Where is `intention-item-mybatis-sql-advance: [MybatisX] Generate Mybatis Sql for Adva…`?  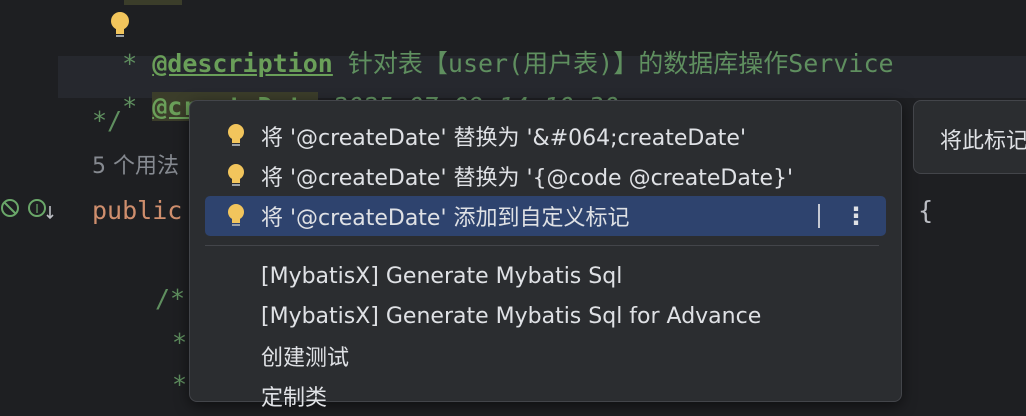 intention-item-mybatis-sql-advance: [MybatisX] Generate Mybatis Sql for Adva… is located at coordinates (545, 316).